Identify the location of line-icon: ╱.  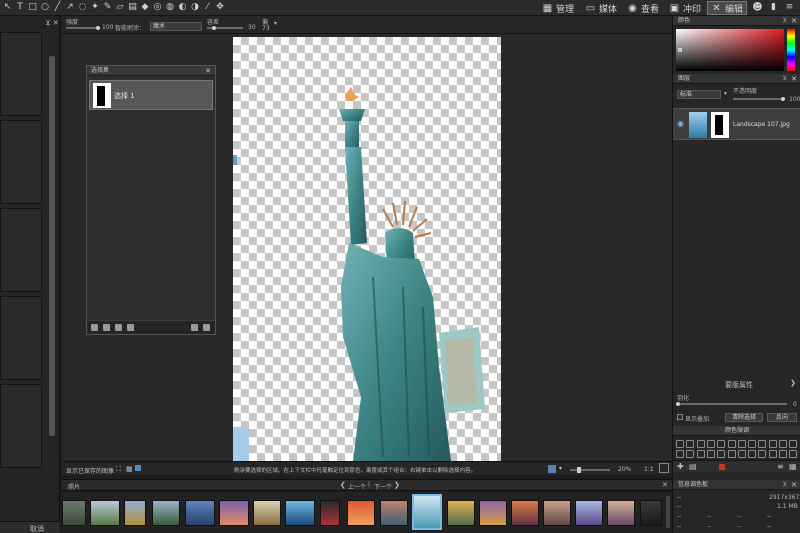
(57, 7).